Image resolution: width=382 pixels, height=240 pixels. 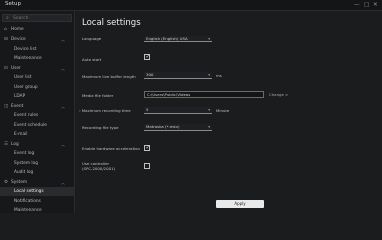 What do you see at coordinates (37, 68) in the screenshot?
I see `sidebar-group-user: ⊡ User ︿` at bounding box center [37, 68].